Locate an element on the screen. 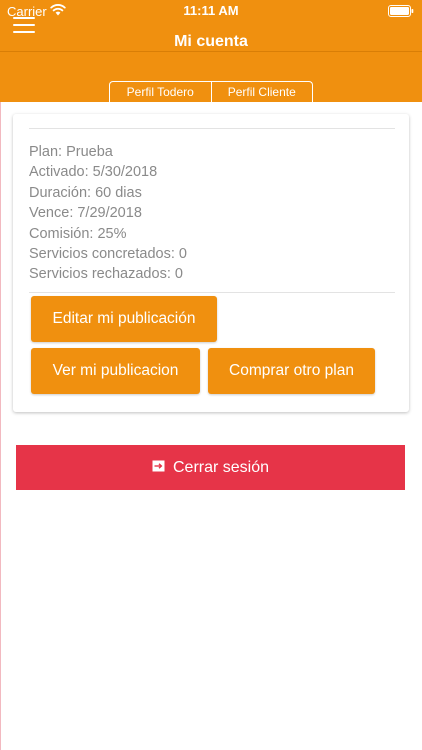 The height and width of the screenshot is (750, 422). page-title: Mi cuenta is located at coordinates (211, 41).